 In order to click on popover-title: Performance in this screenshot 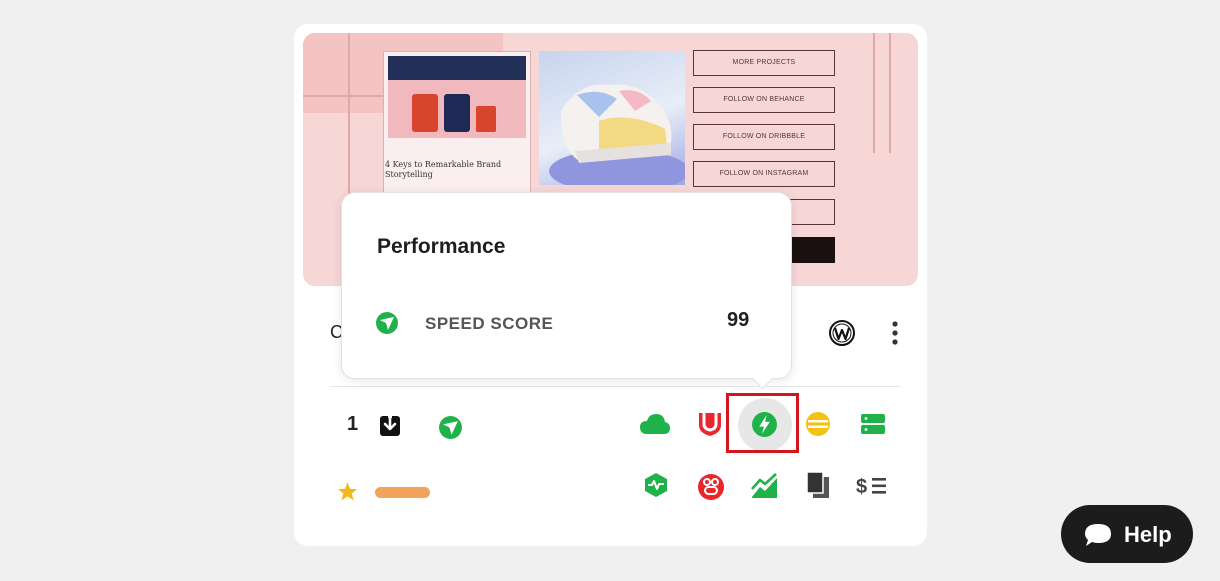, I will do `click(441, 246)`.